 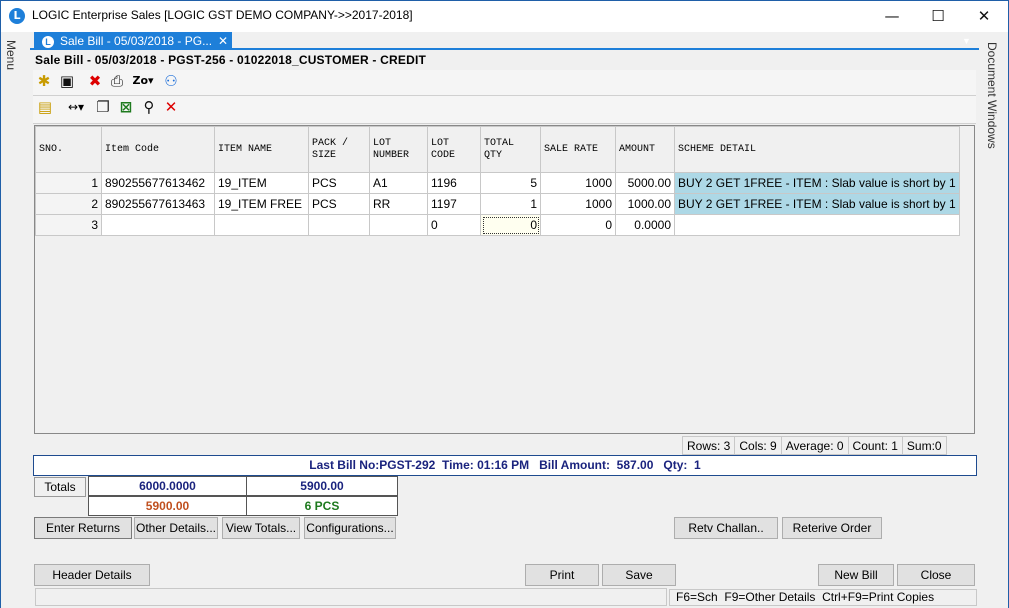 What do you see at coordinates (167, 486) in the screenshot?
I see `total-amount: 6000.0000` at bounding box center [167, 486].